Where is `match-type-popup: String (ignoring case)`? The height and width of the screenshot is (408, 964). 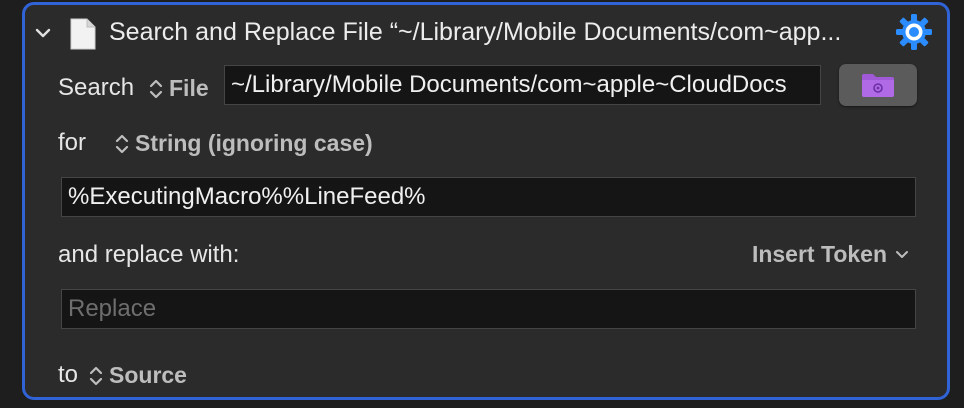
match-type-popup: String (ignoring case) is located at coordinates (244, 143).